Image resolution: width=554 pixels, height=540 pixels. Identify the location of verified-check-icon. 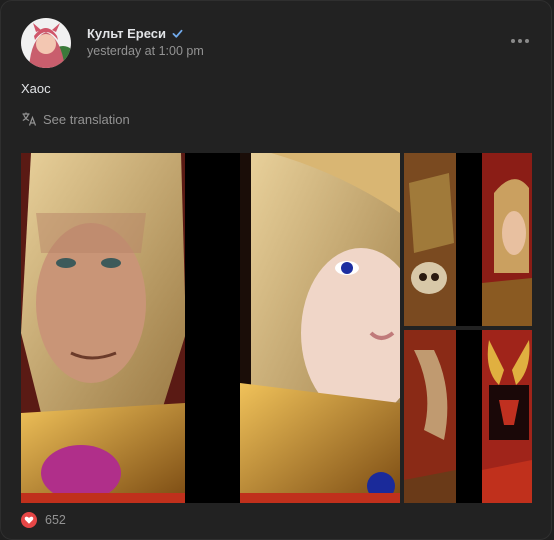
(177, 33).